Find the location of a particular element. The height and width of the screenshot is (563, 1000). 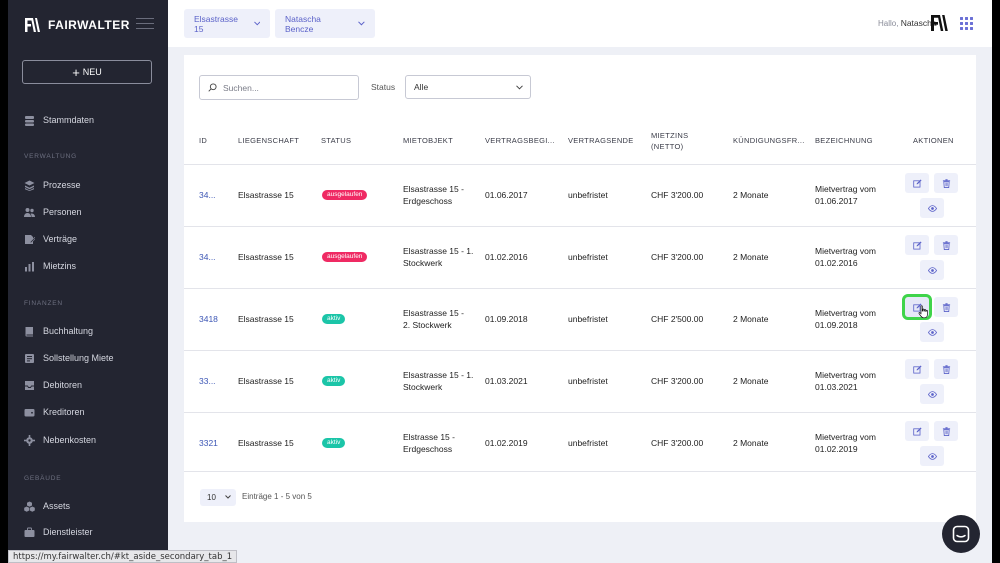

cell-bezeichnung-line2: 01.02.2016 is located at coordinates (836, 263).